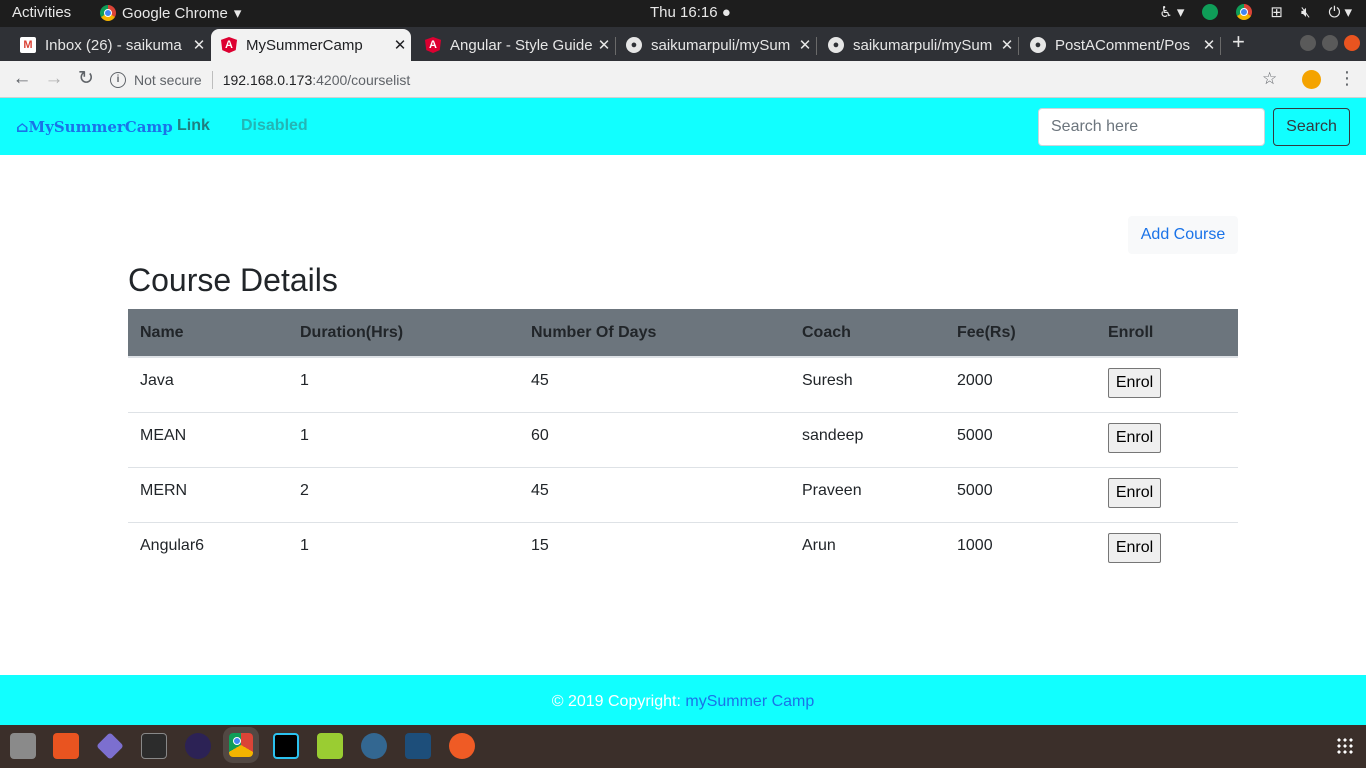 The height and width of the screenshot is (768, 1366). What do you see at coordinates (1238, 42) in the screenshot?
I see `new-tab-button: +` at bounding box center [1238, 42].